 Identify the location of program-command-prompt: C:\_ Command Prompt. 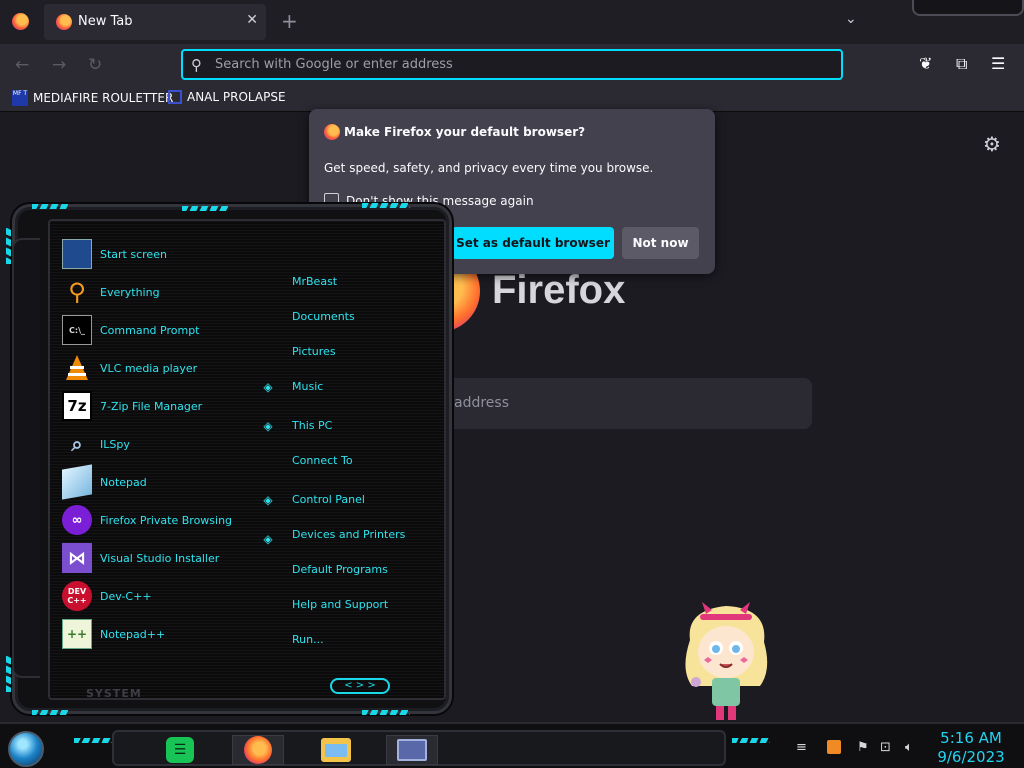
(131, 330).